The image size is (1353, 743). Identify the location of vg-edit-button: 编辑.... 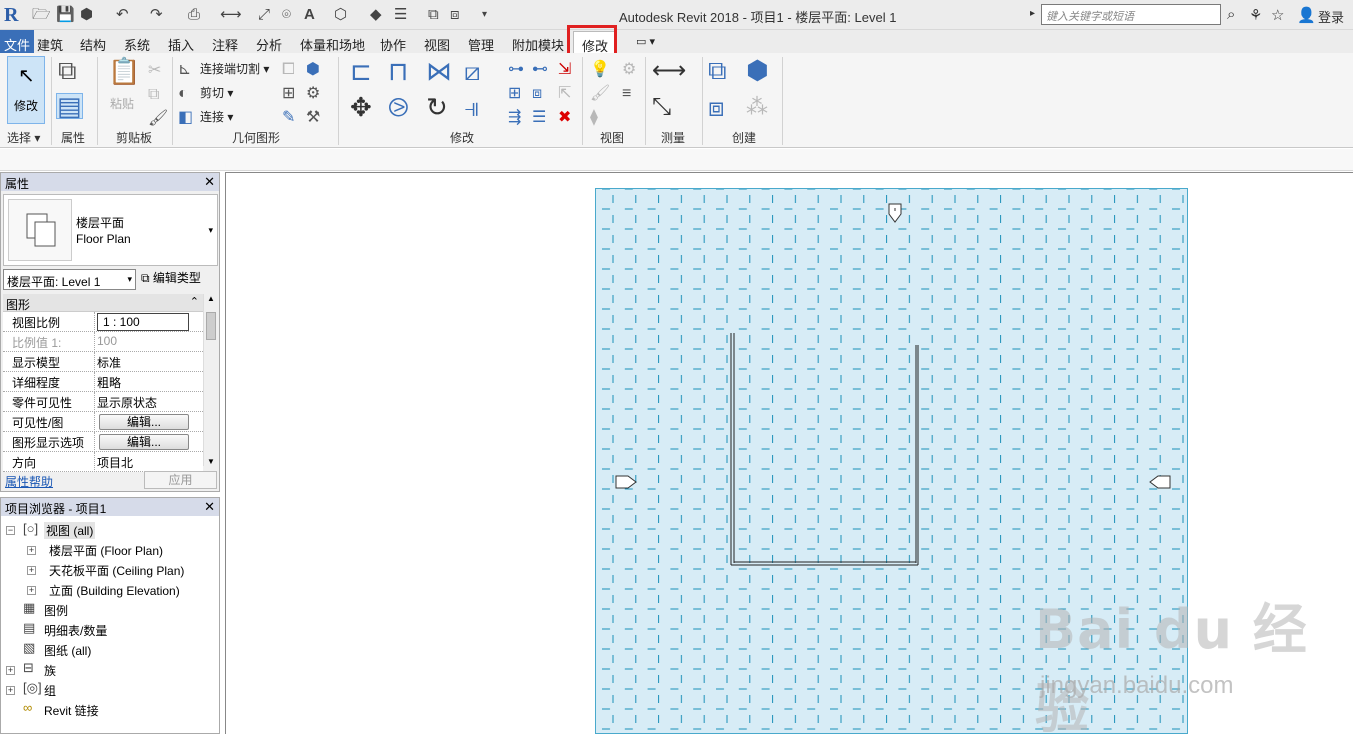
(144, 422).